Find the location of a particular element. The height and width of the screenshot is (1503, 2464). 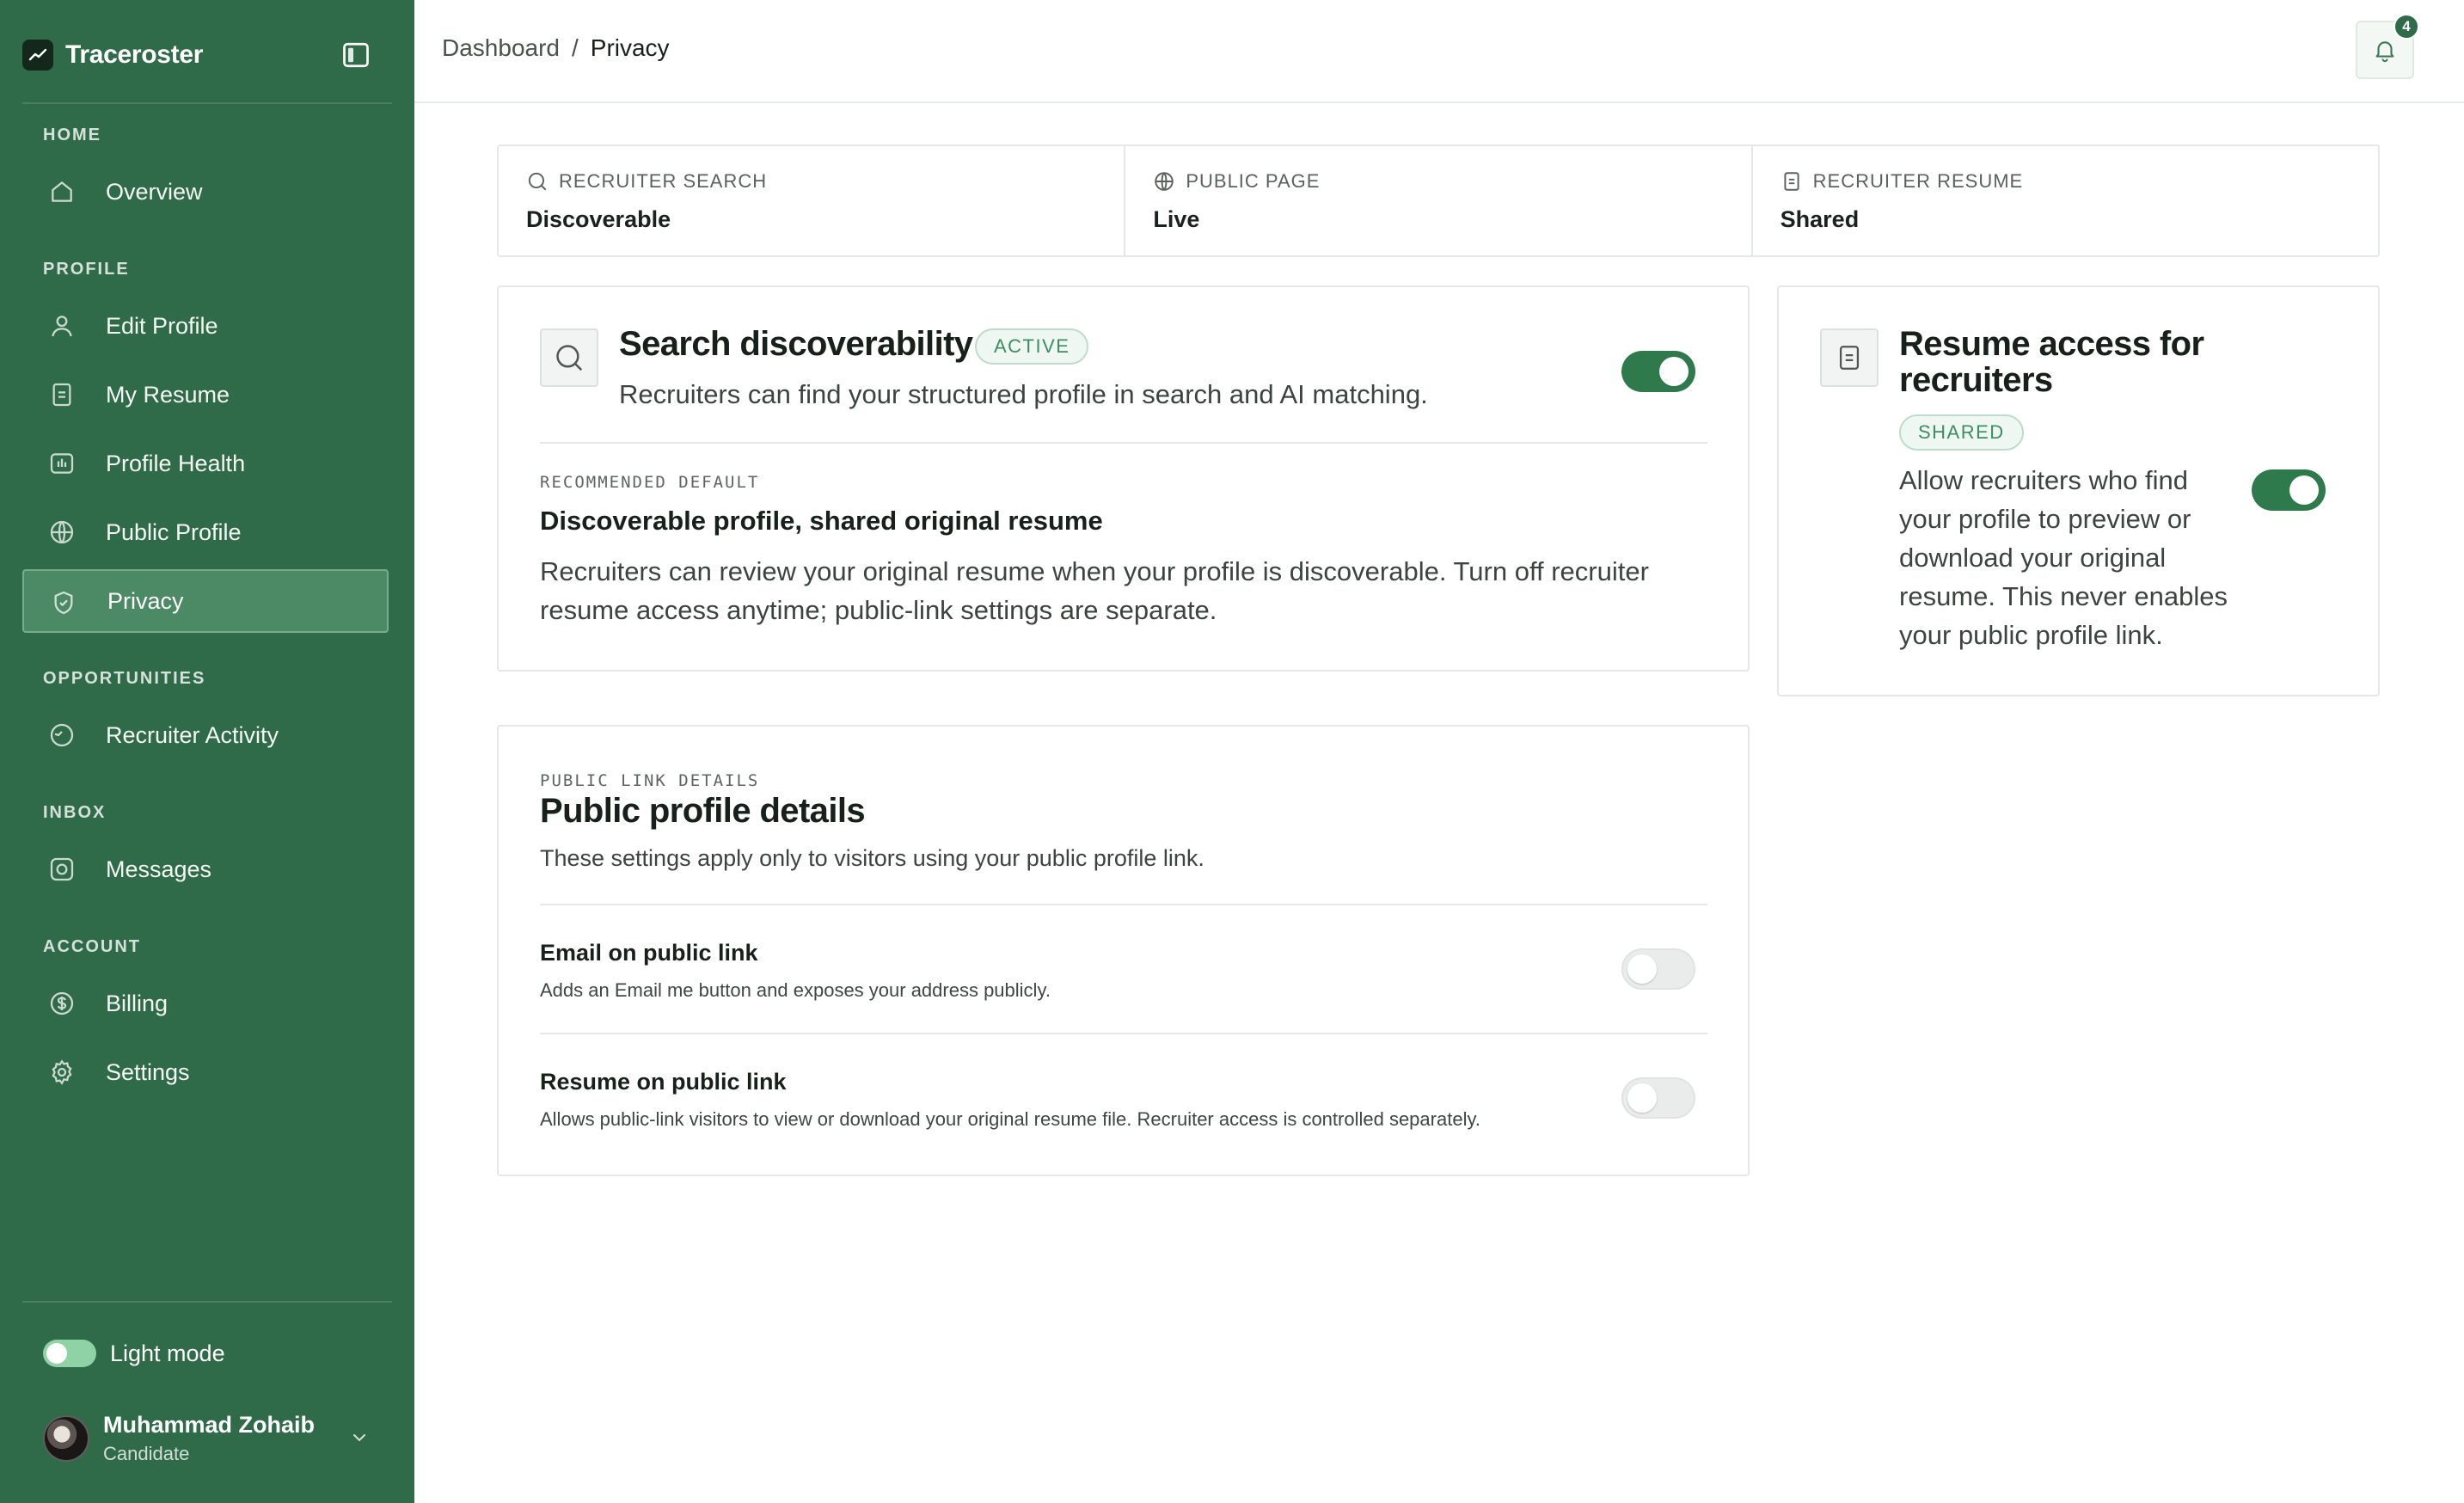

inbox-icon is located at coordinates (62, 869).